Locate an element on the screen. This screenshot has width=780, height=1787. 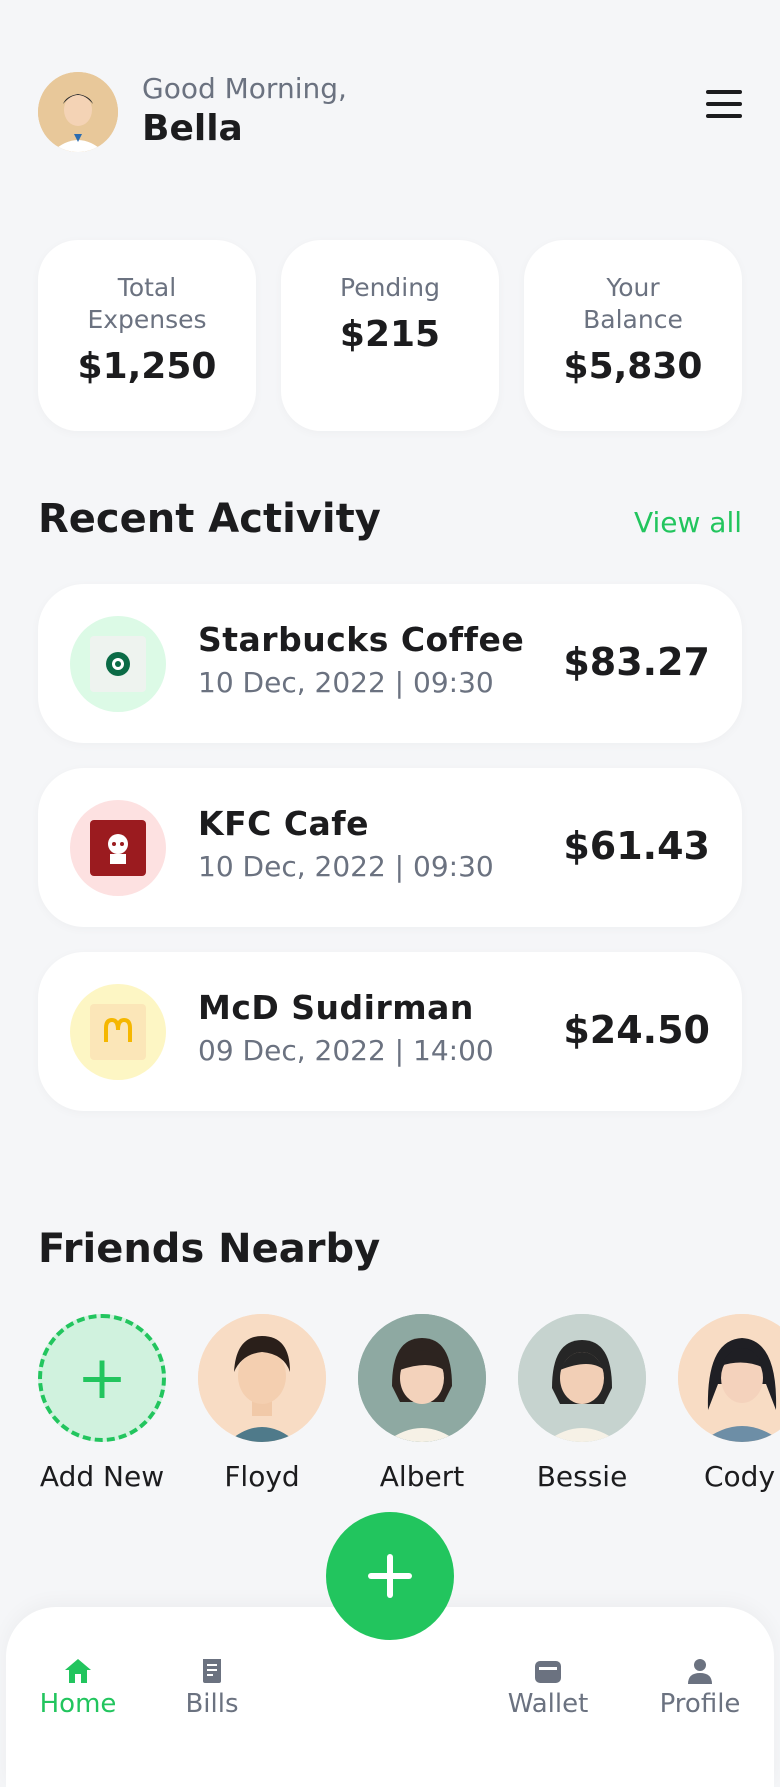
friends-nearby-title: Friends Nearby is located at coordinates (209, 1249).